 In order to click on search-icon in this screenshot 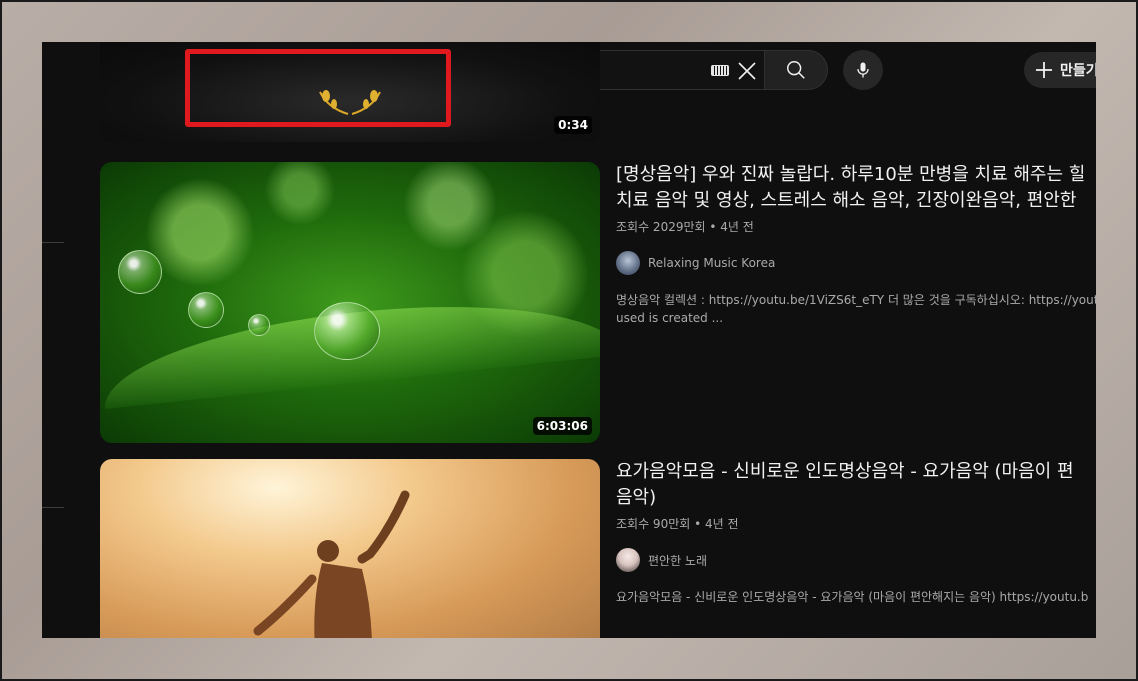, I will do `click(796, 70)`.